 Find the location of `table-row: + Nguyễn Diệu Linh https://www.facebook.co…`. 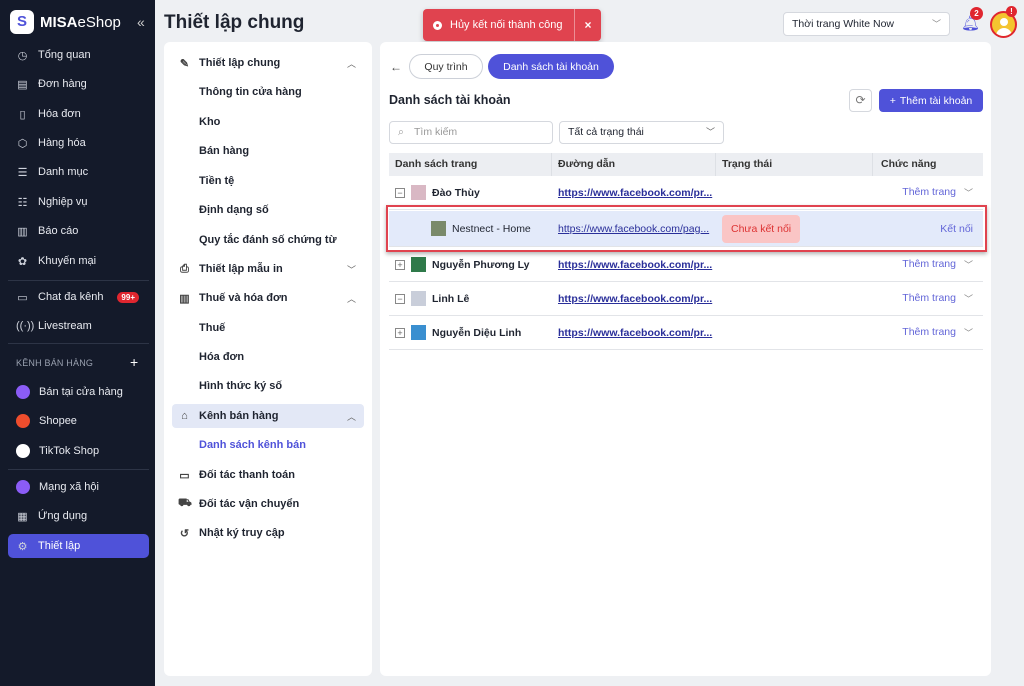

table-row: + Nguyễn Diệu Linh https://www.facebook.co… is located at coordinates (686, 333).